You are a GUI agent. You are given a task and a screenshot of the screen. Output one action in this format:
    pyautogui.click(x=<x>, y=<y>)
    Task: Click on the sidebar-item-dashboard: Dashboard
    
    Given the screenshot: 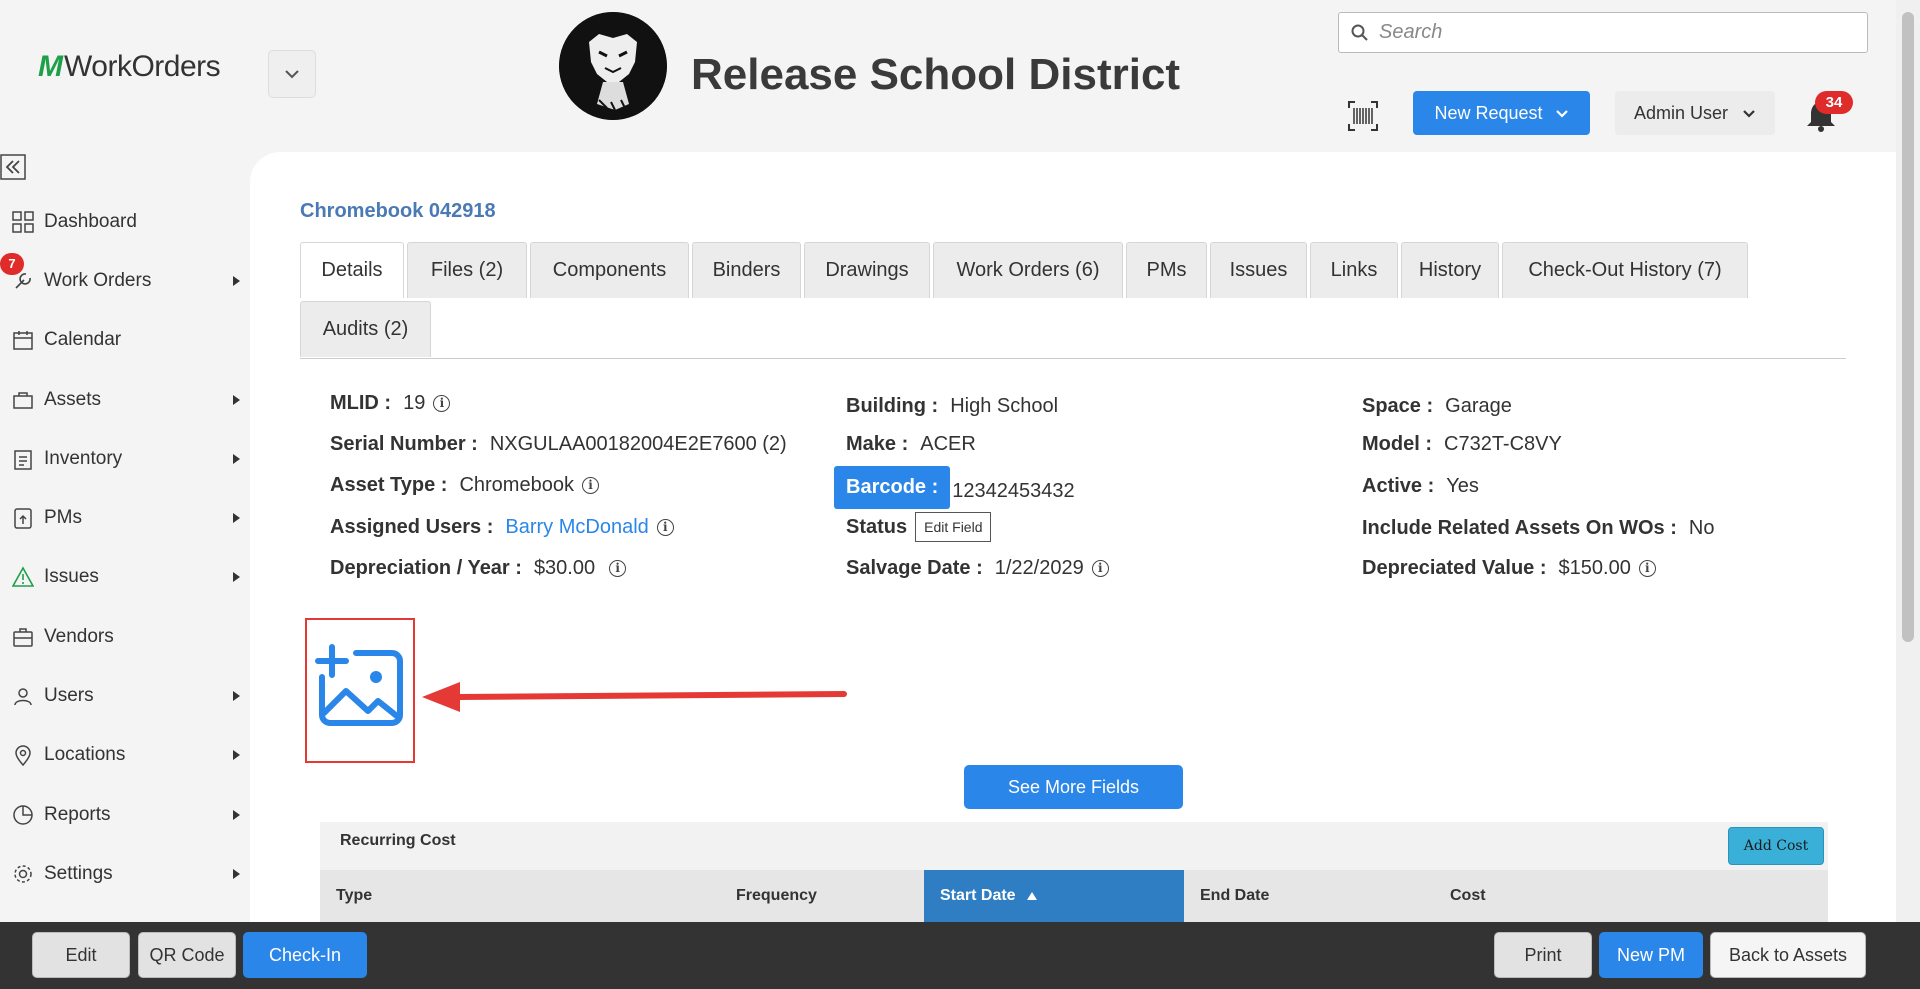 What is the action you would take?
    pyautogui.click(x=125, y=221)
    